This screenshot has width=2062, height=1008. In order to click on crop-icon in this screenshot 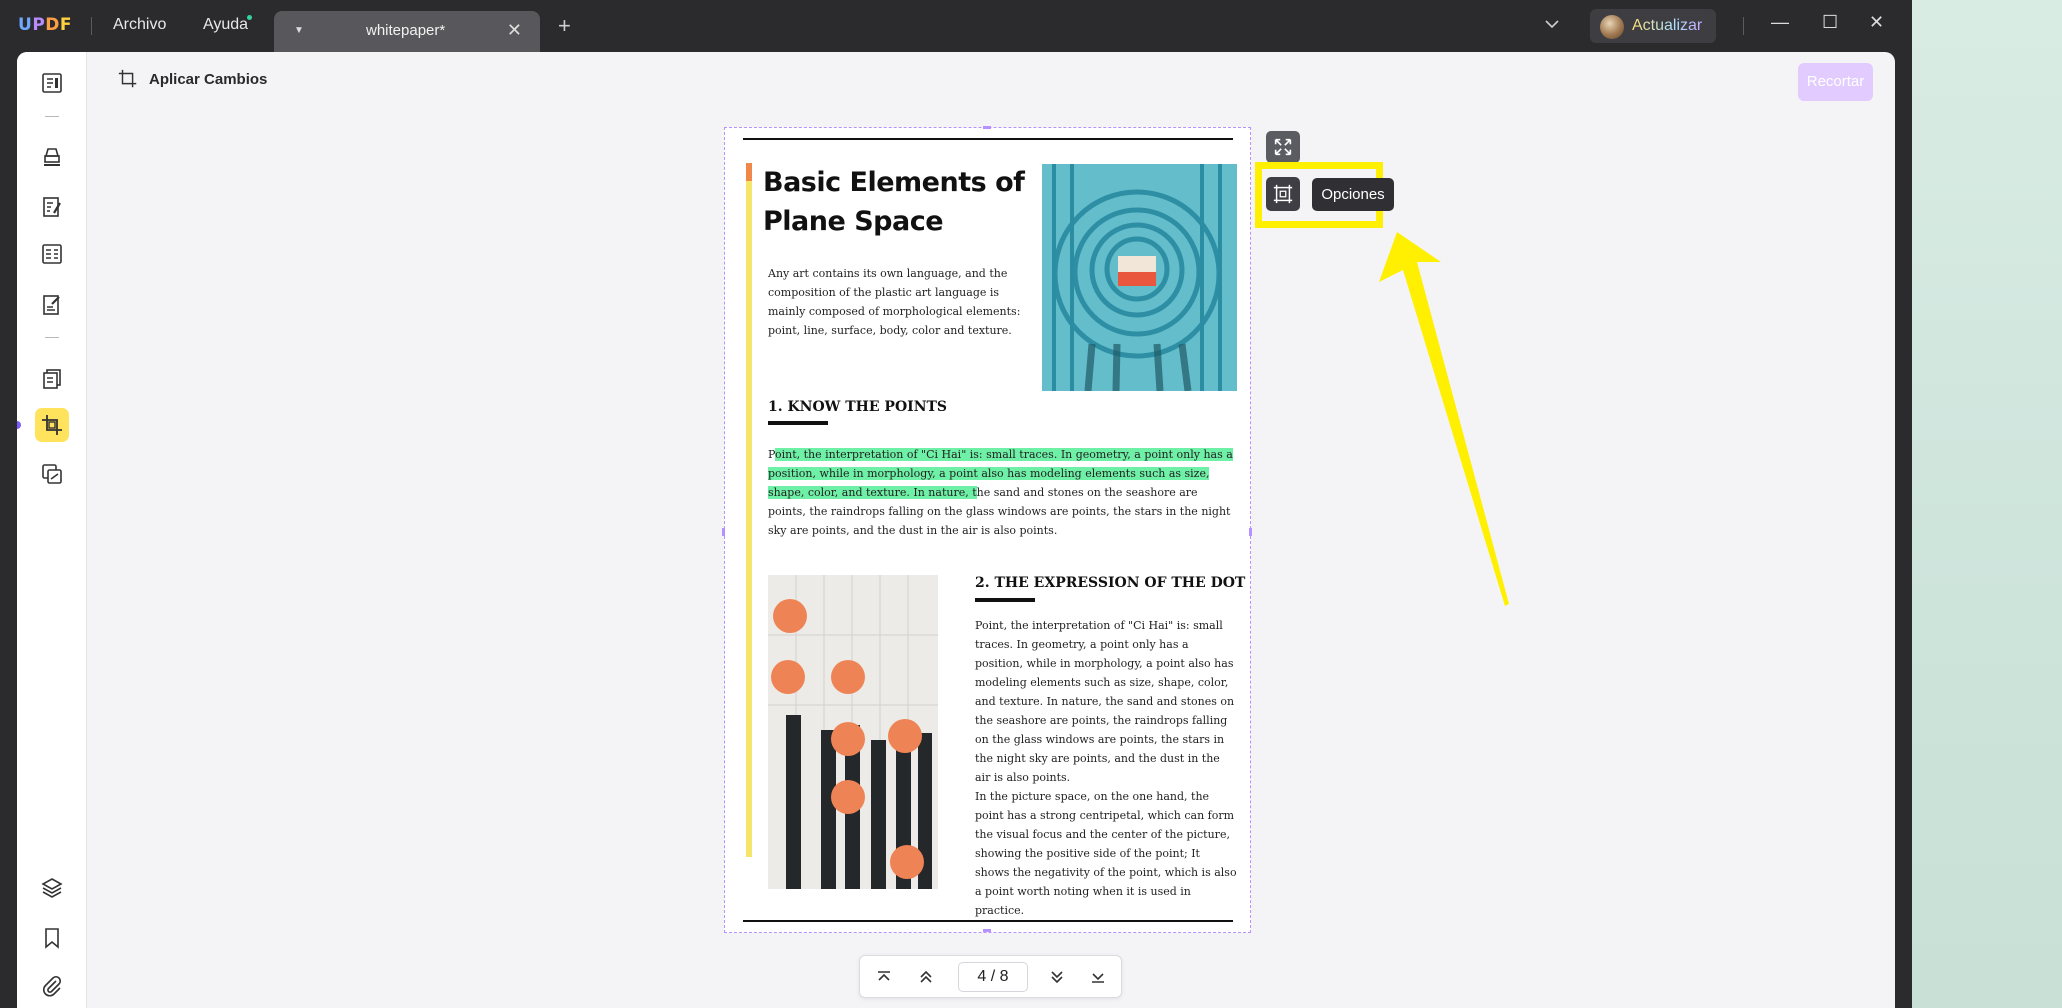, I will do `click(52, 425)`.